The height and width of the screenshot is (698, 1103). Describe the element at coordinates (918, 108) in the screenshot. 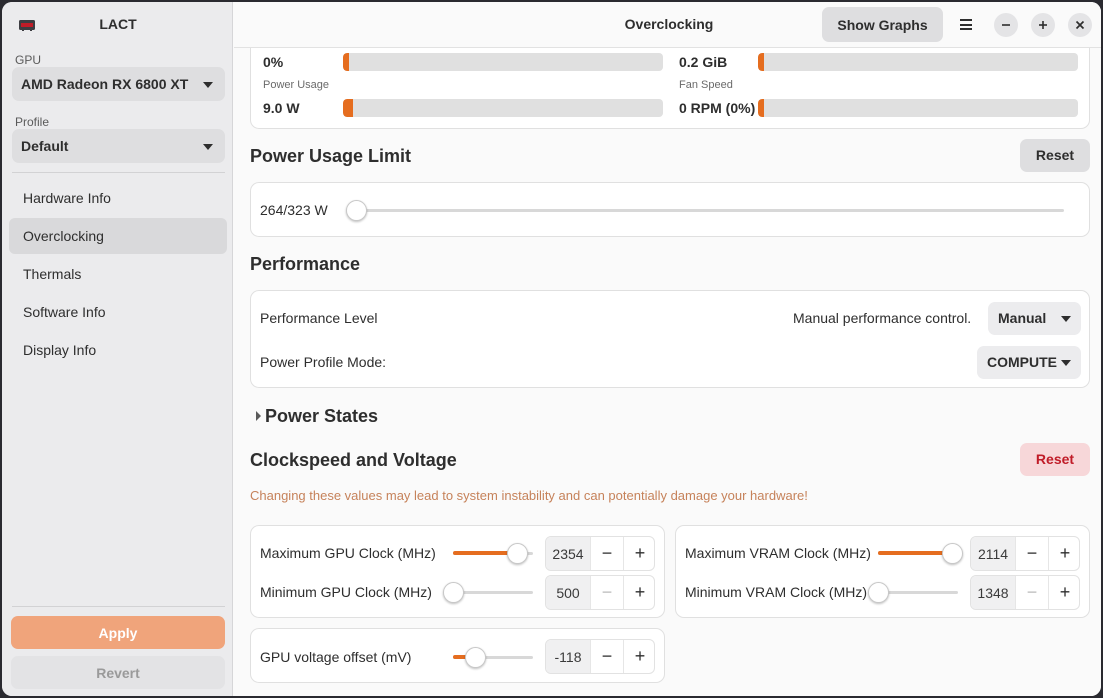

I see `fan-speed-bar` at that location.